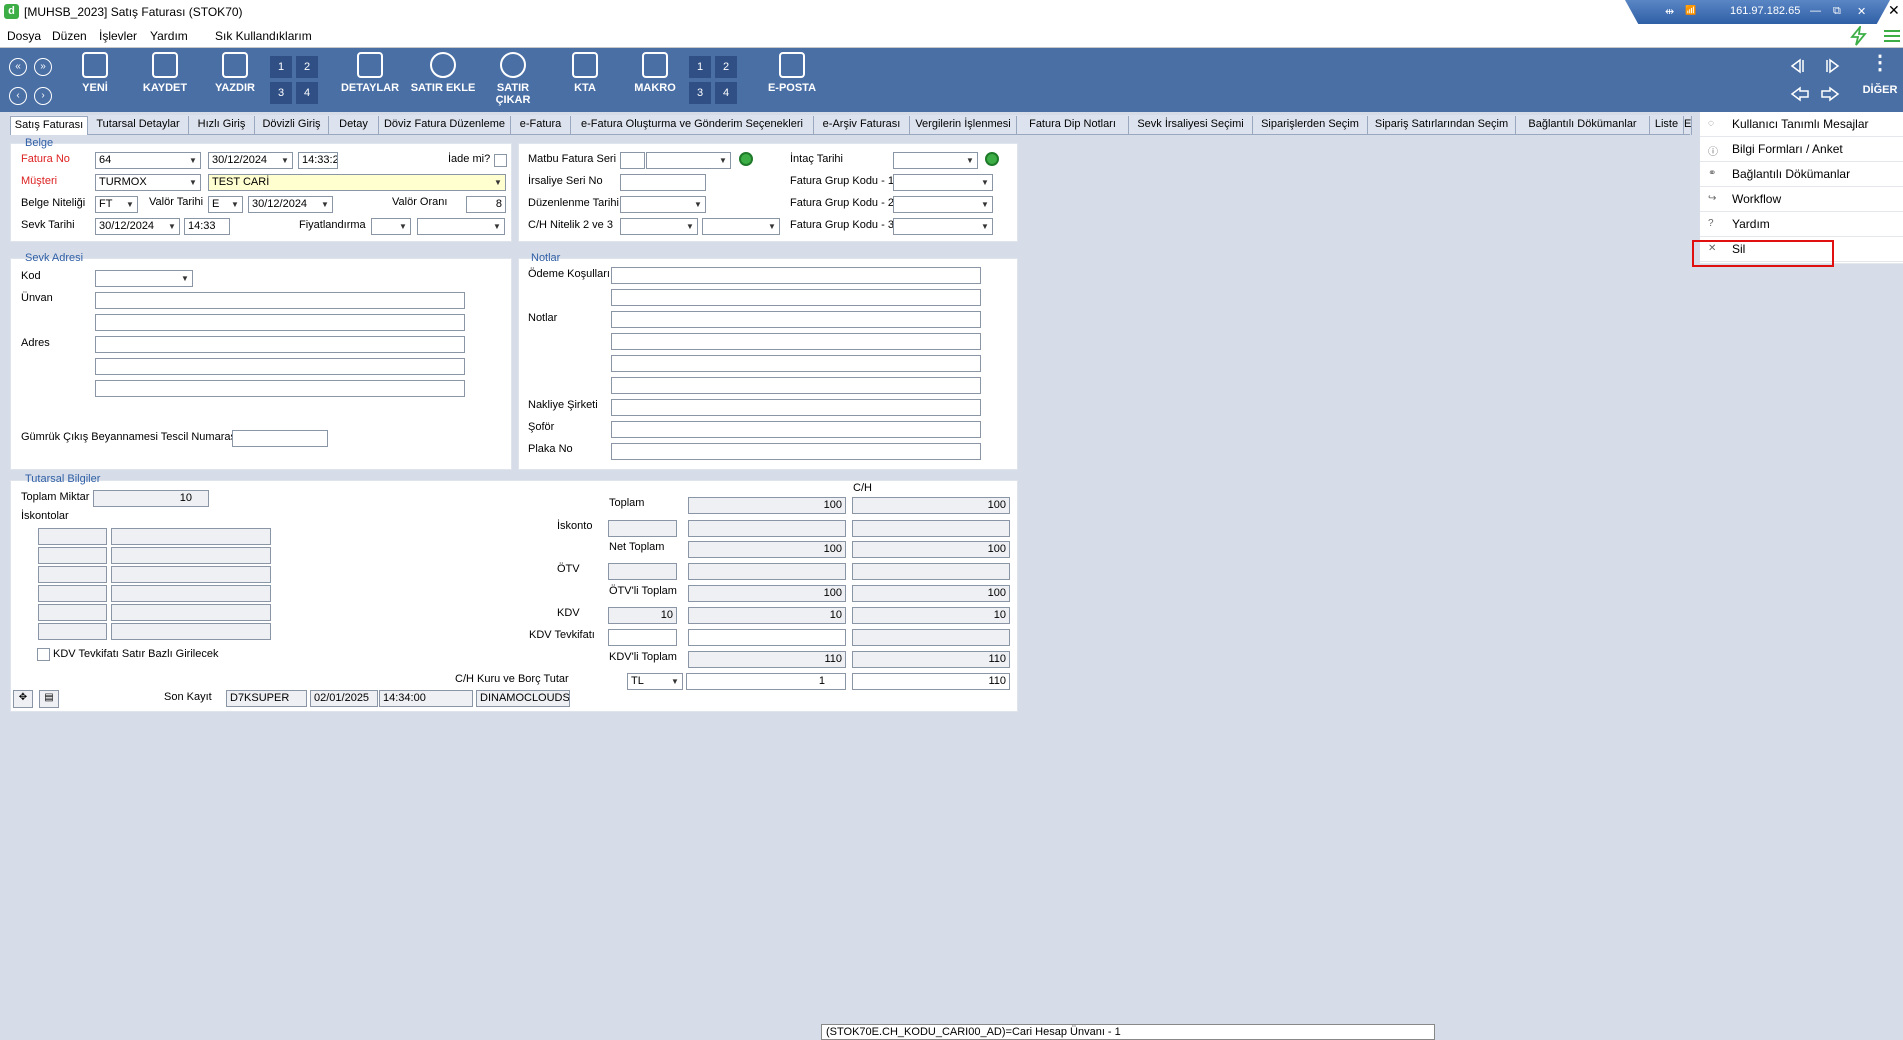 The image size is (1903, 1040). Describe the element at coordinates (1310, 125) in the screenshot. I see `tab-siparislerden-secim: Siparişlerden Seçim` at that location.